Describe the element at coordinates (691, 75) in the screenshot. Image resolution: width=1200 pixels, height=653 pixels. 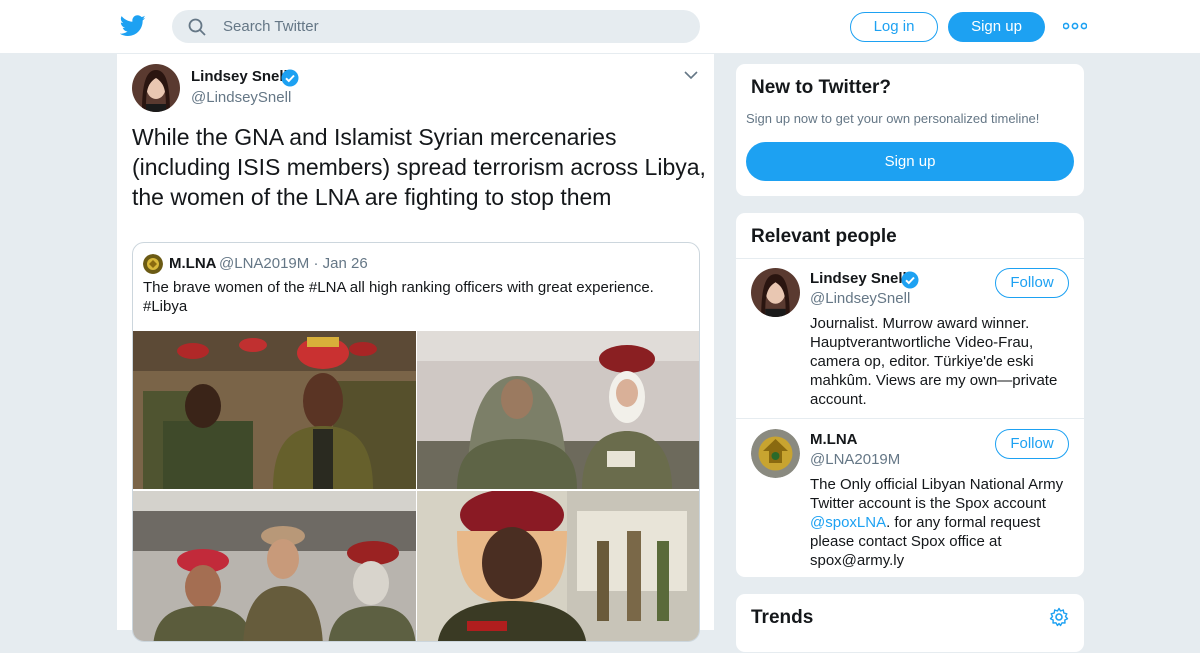
I see `chevron-down-icon` at that location.